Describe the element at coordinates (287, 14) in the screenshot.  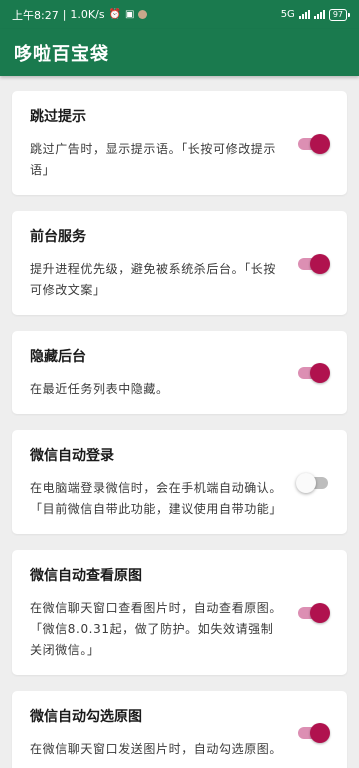
I see `network-type-label: 5G` at that location.